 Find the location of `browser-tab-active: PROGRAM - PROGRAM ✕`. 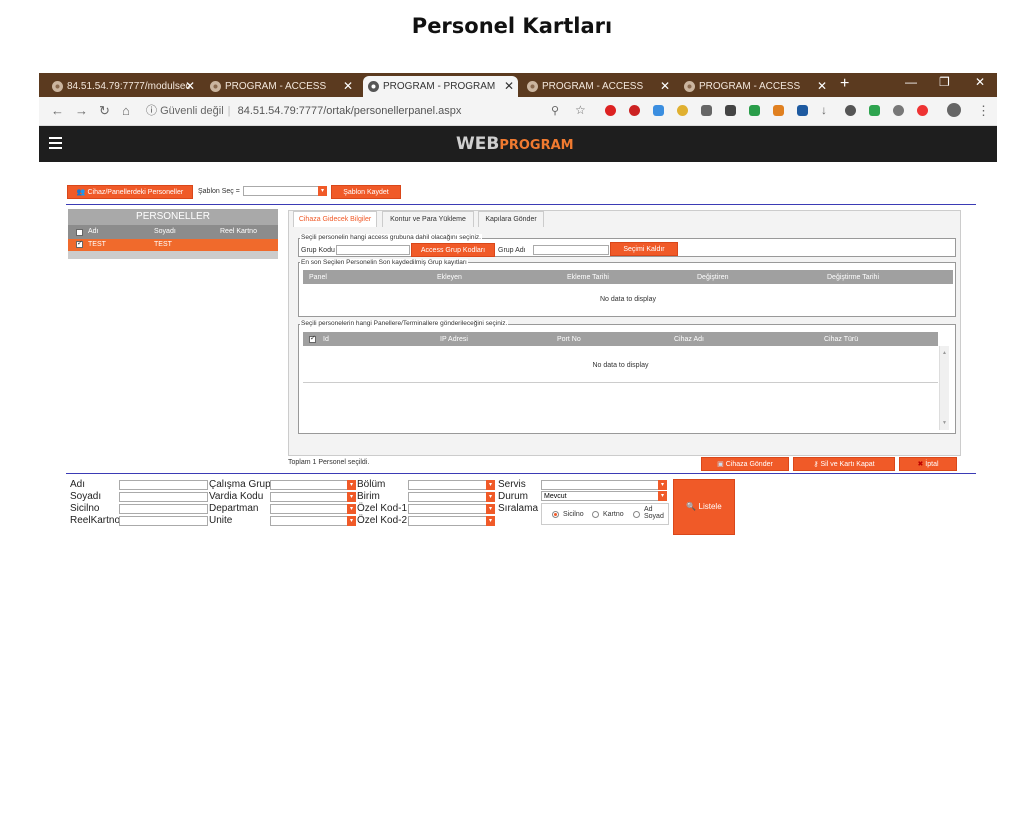

browser-tab-active: PROGRAM - PROGRAM ✕ is located at coordinates (440, 86).